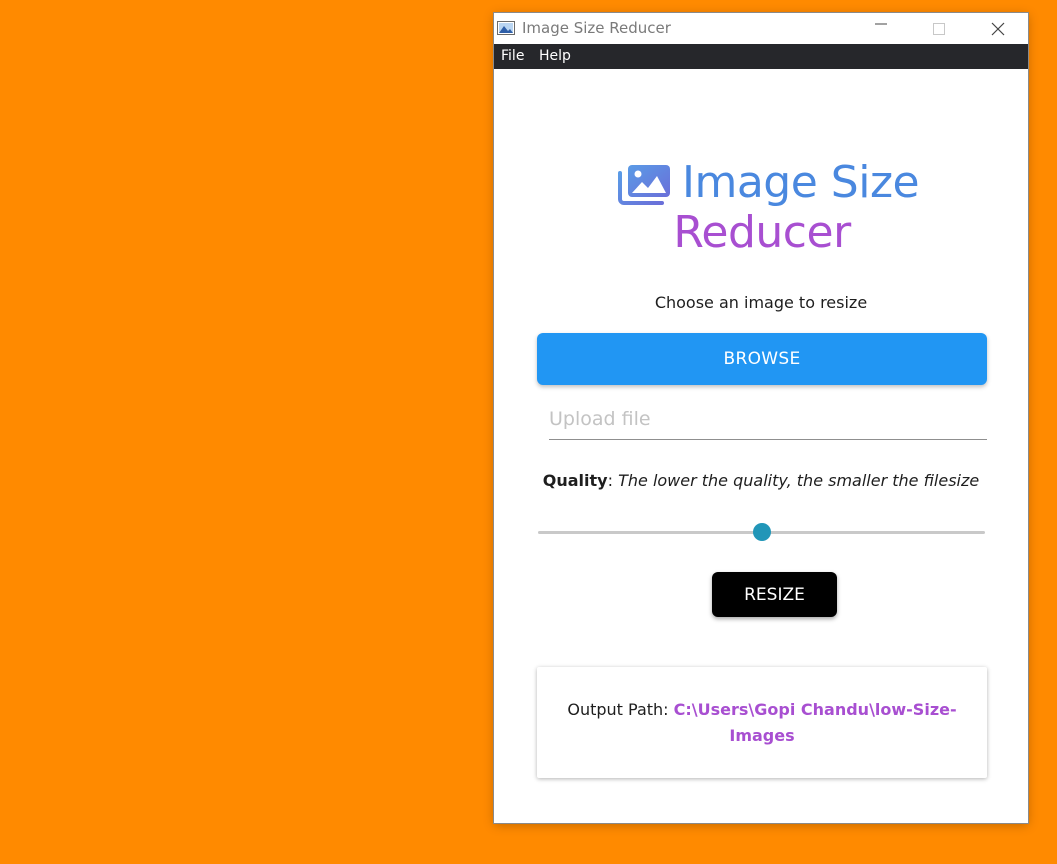  I want to click on resize-button: RESIZE, so click(774, 594).